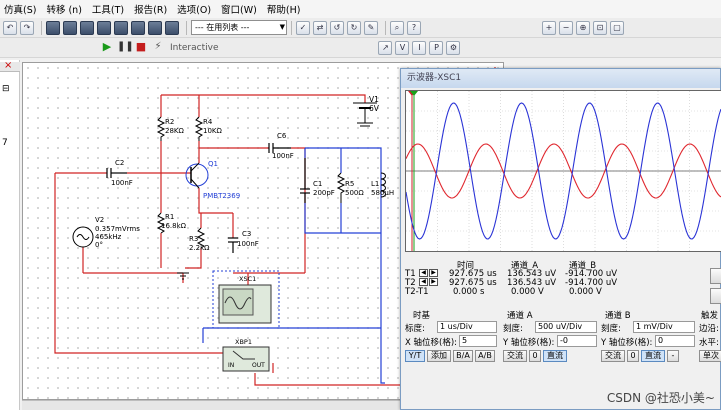  What do you see at coordinates (53, 27) in the screenshot?
I see `view-design-icon` at bounding box center [53, 27].